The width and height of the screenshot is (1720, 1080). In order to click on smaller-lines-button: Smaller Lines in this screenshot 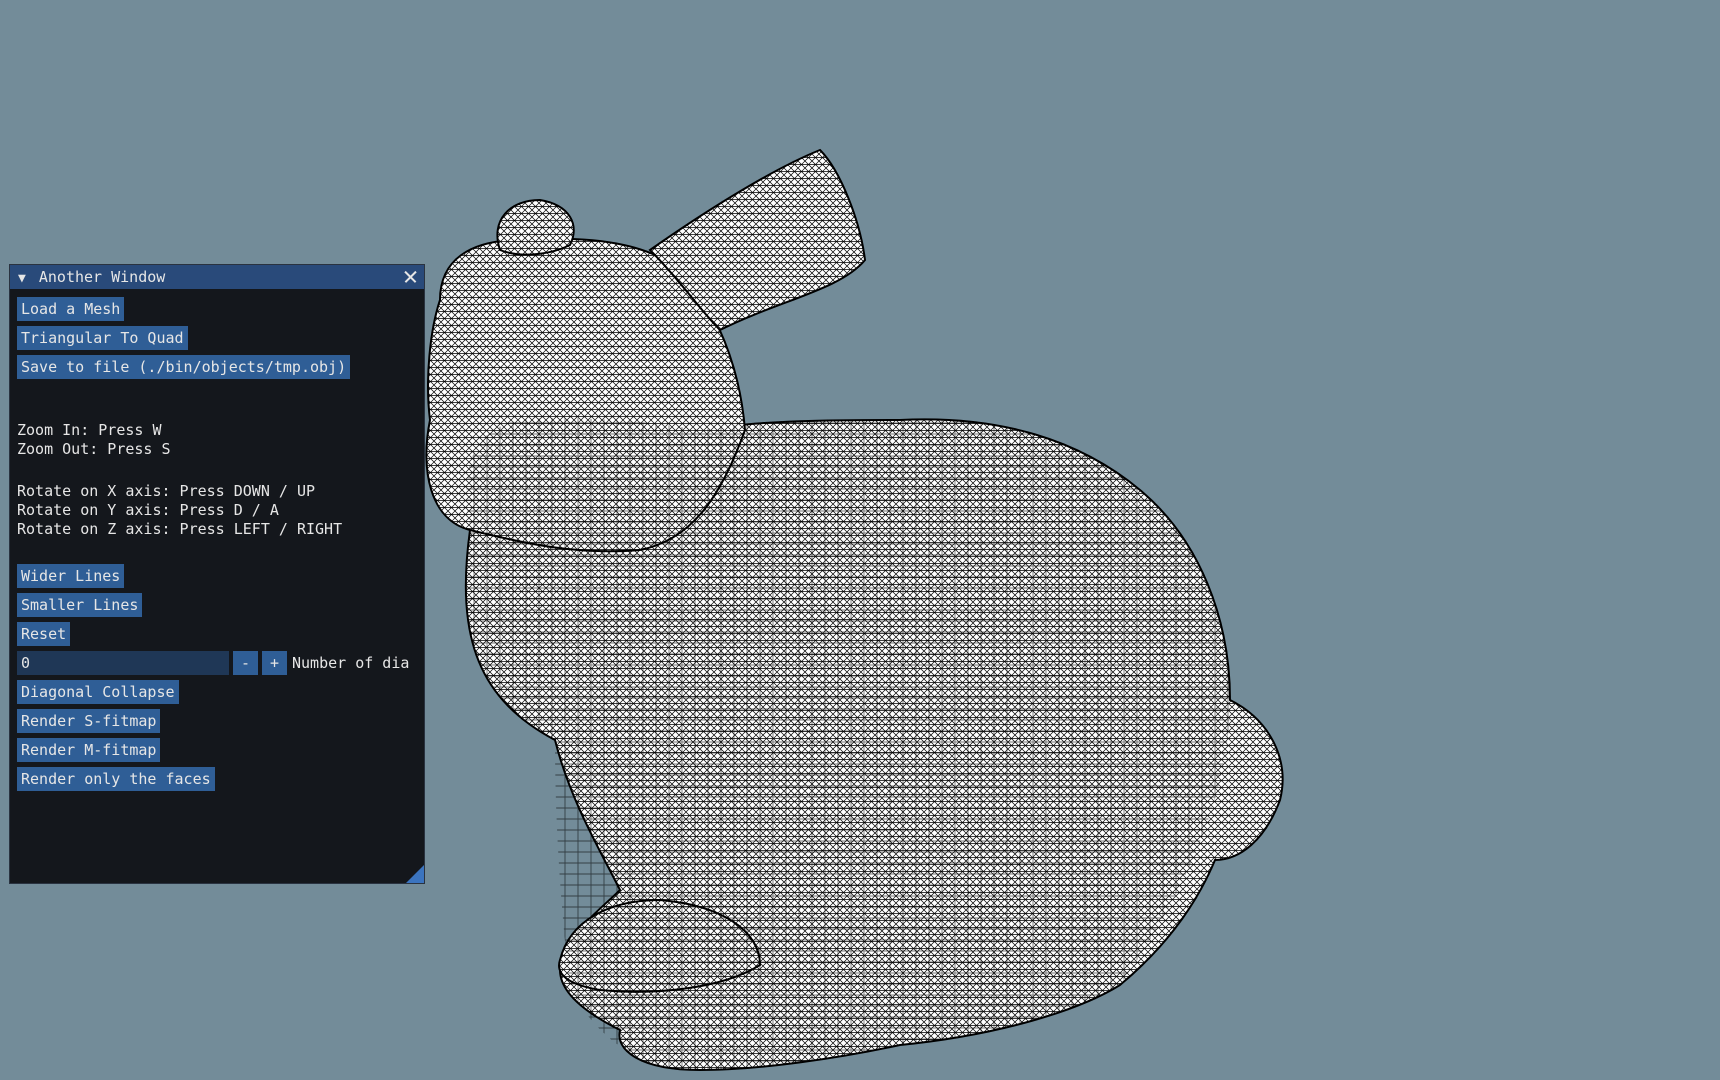, I will do `click(80, 605)`.